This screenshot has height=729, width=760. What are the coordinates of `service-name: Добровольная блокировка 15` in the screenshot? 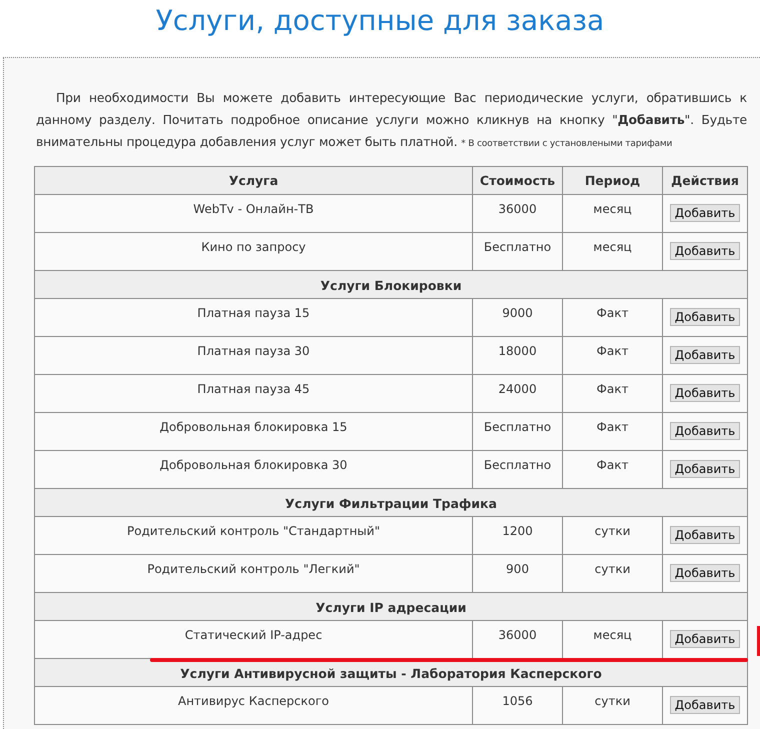 It's located at (254, 432).